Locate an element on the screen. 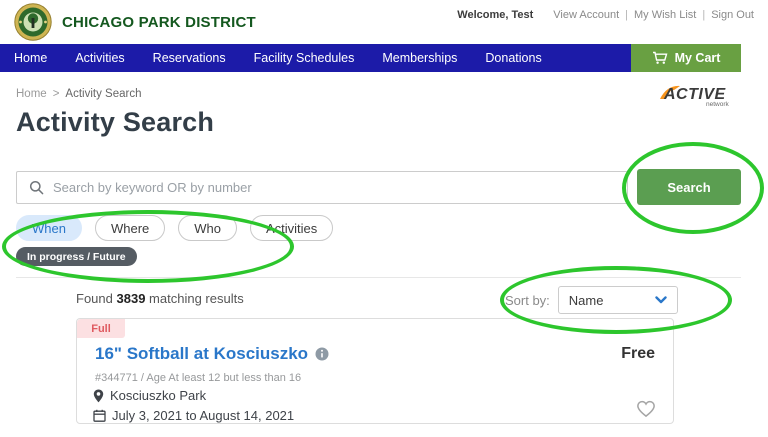 The image size is (768, 437). my-cart-label: My Cart is located at coordinates (697, 58).